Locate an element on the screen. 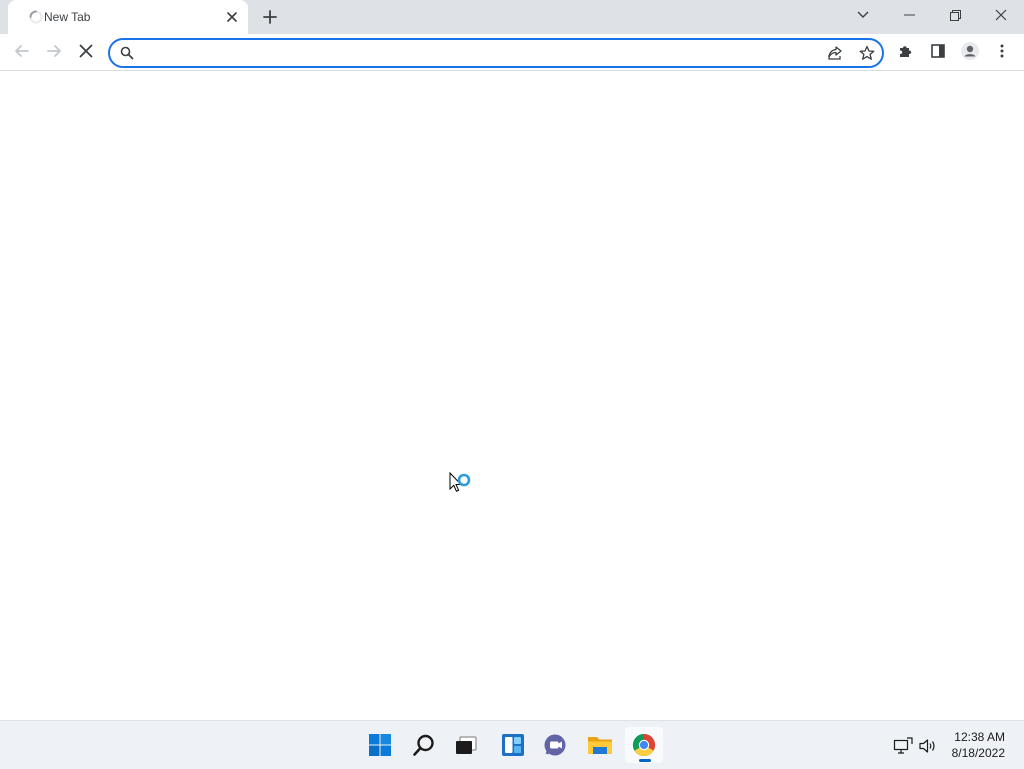  task-view-button is located at coordinates (466, 745).